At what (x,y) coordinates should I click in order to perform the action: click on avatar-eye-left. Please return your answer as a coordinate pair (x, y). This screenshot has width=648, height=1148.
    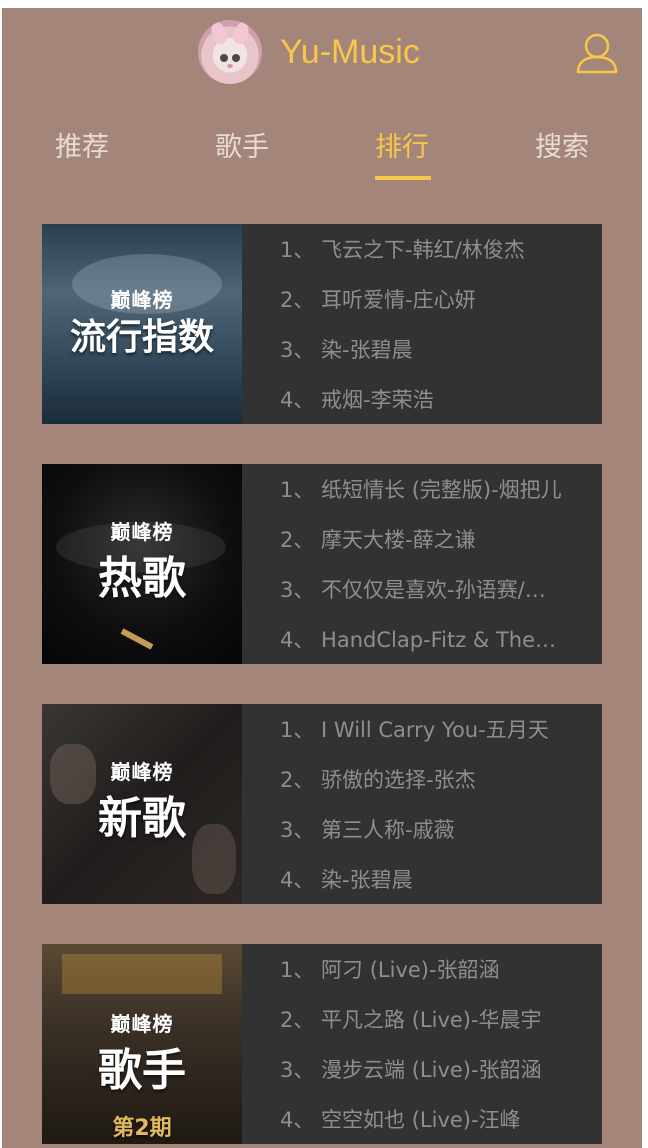
    Looking at the image, I should click on (224, 58).